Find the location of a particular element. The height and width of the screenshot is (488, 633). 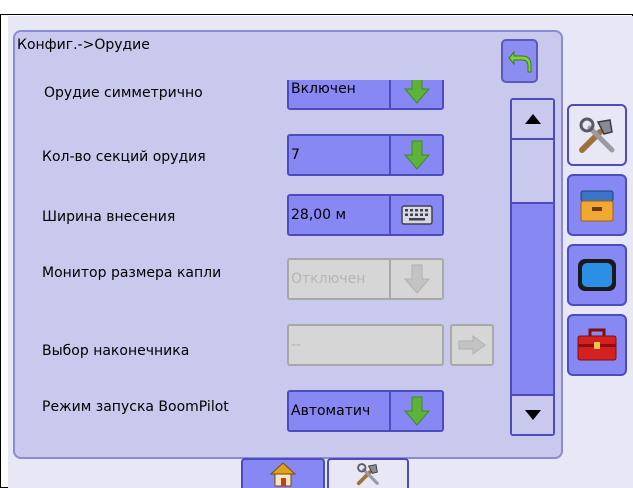

side-display-button is located at coordinates (597, 275).